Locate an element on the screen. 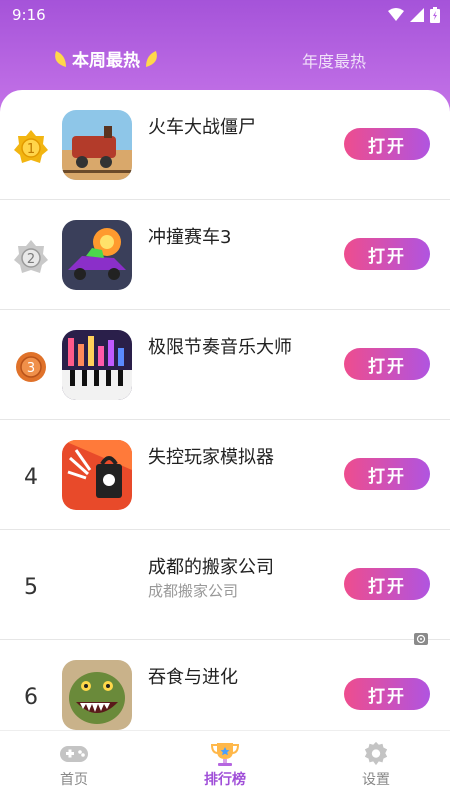 This screenshot has height=800, width=450. nav-ranking: 排行榜 is located at coordinates (225, 765).